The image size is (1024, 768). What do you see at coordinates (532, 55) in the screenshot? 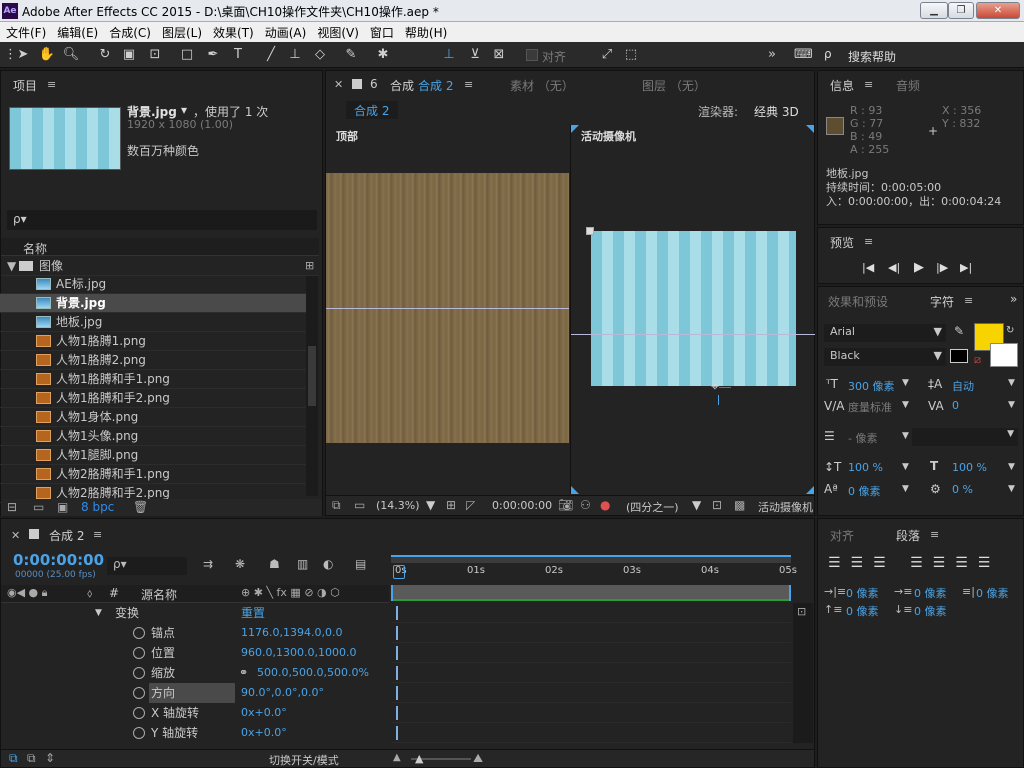
I see `snap-checkbox` at bounding box center [532, 55].